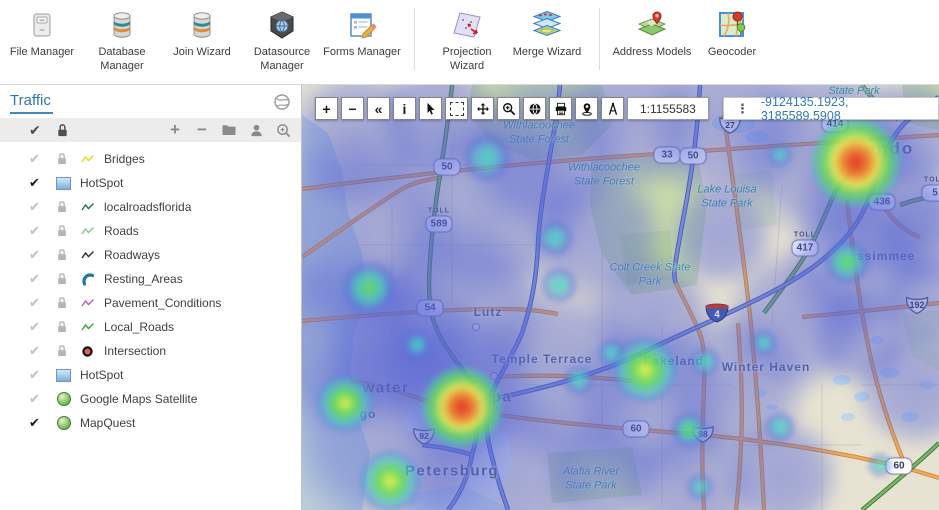  Describe the element at coordinates (121, 231) in the screenshot. I see `layer-label: Roads` at that location.